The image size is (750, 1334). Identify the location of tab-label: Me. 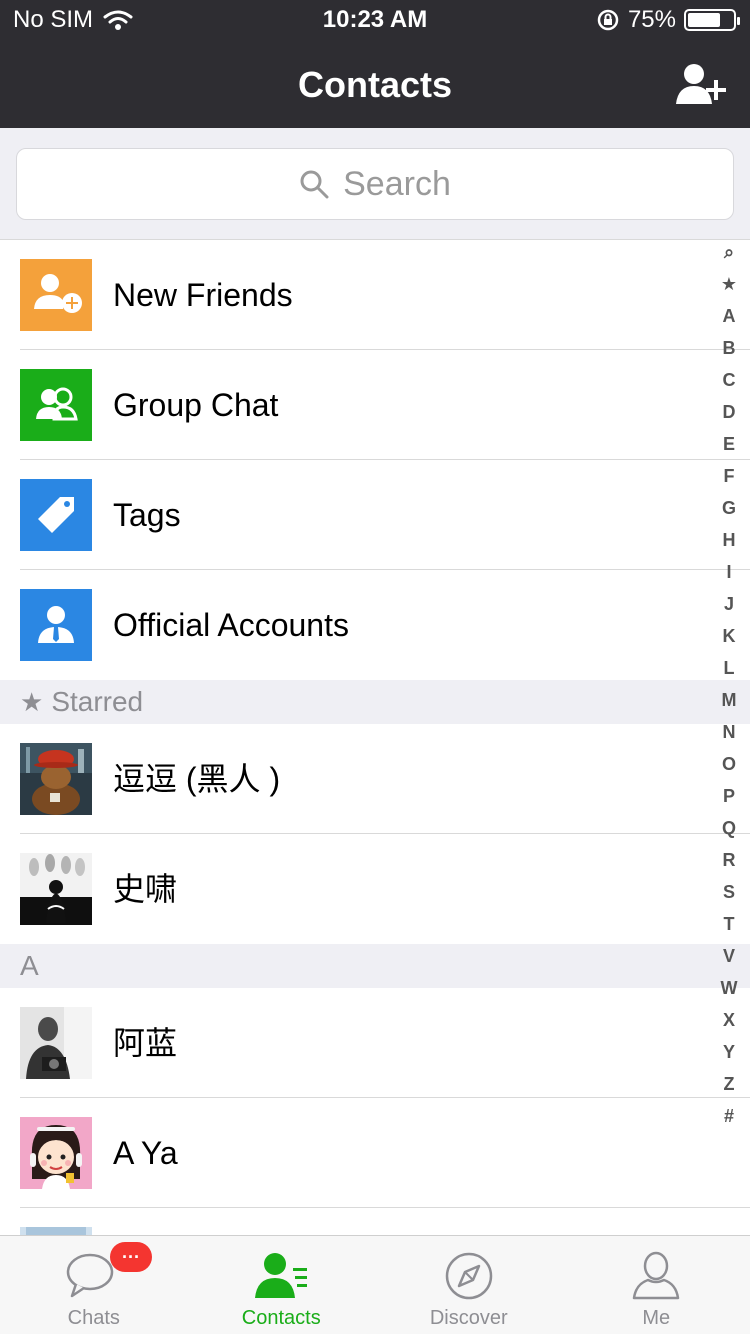
(656, 1318).